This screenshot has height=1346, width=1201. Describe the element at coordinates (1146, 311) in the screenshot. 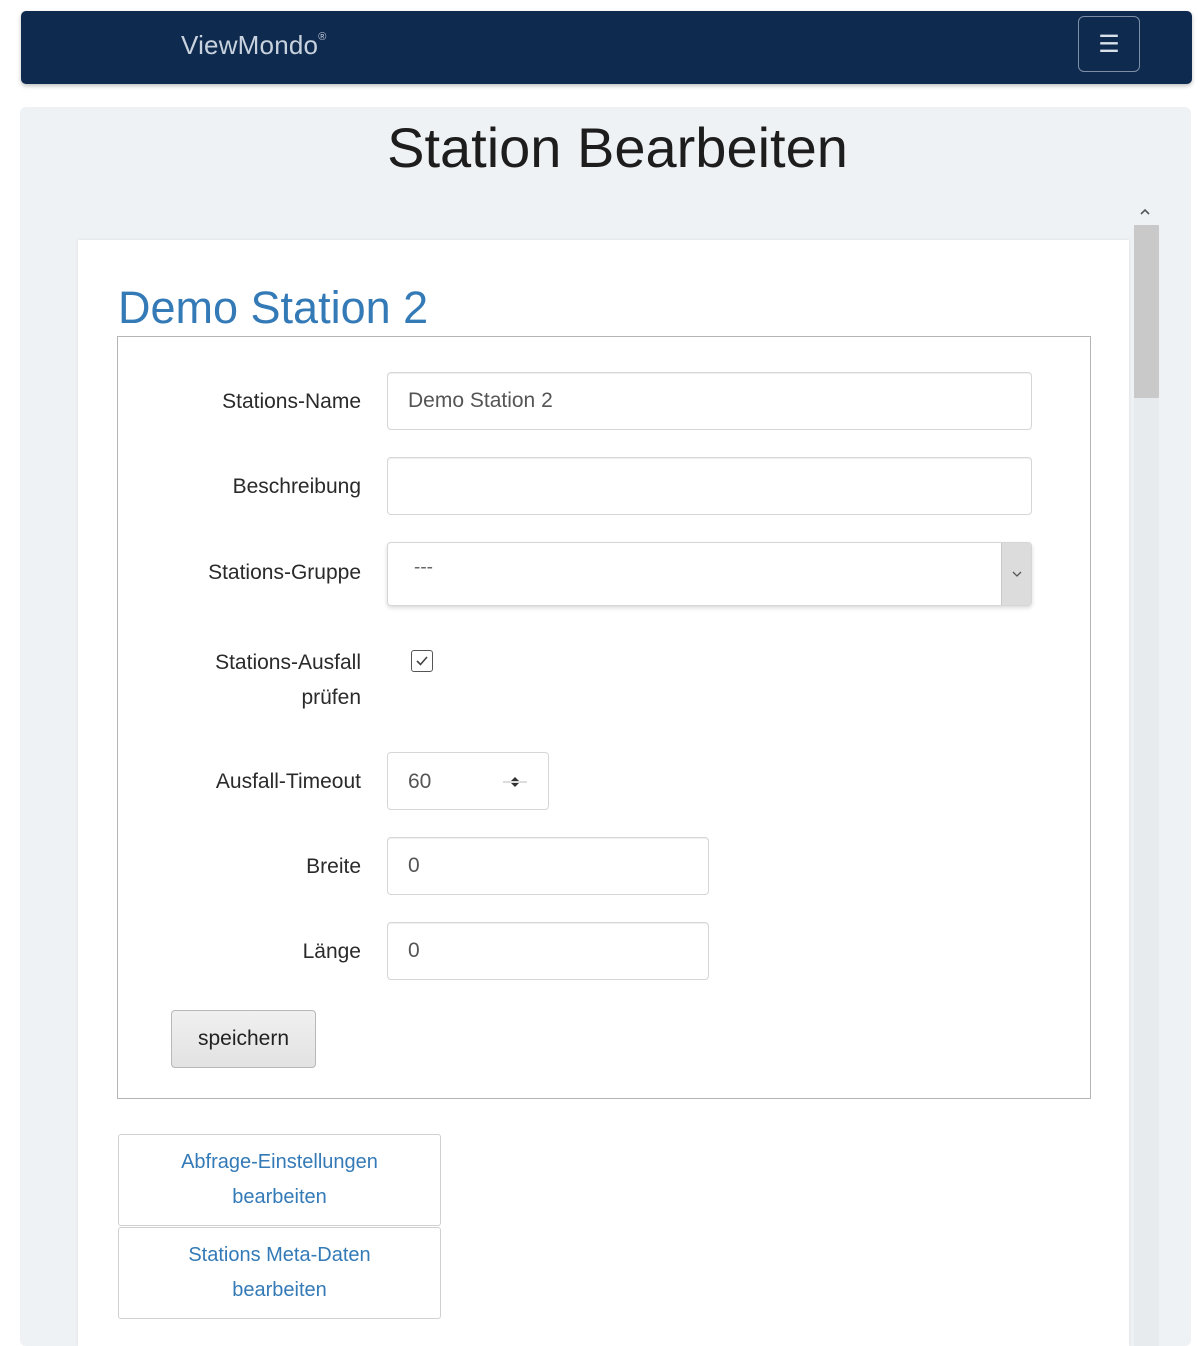

I see `scrollbar-thumb` at that location.